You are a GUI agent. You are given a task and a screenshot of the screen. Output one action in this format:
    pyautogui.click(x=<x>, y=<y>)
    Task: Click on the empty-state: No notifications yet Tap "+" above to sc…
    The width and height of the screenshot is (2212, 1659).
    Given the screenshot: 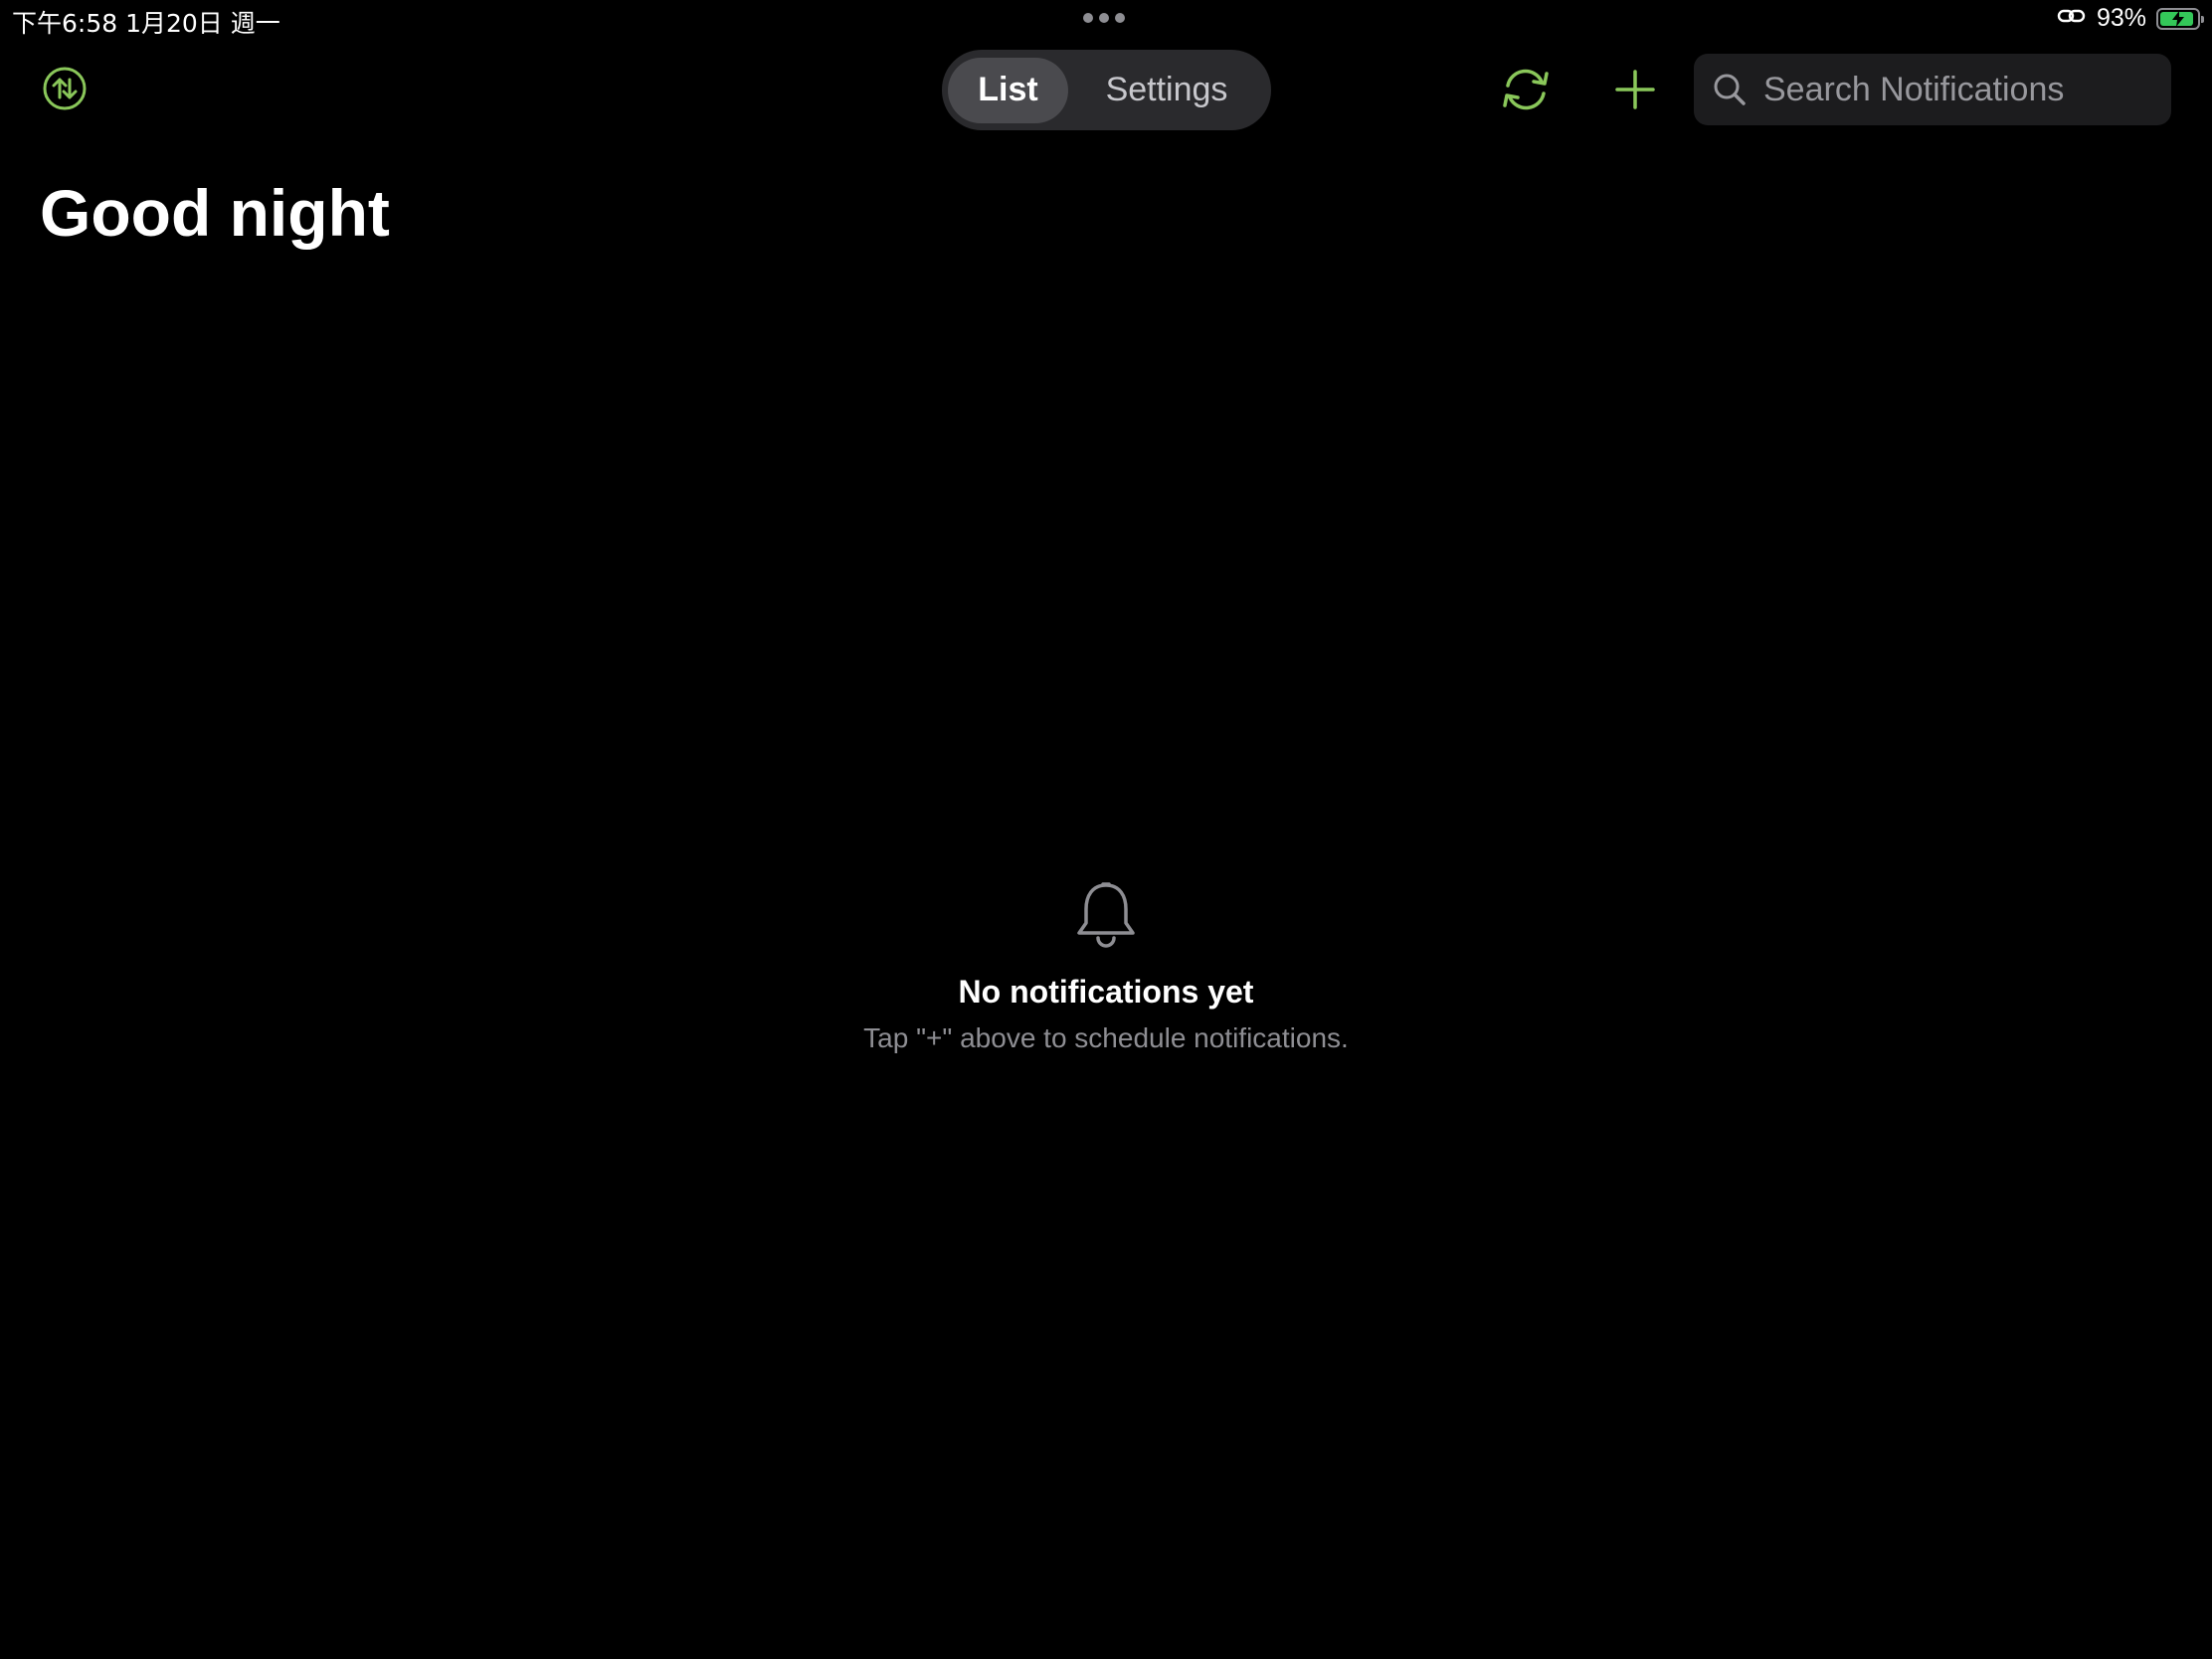 What is the action you would take?
    pyautogui.click(x=1106, y=966)
    